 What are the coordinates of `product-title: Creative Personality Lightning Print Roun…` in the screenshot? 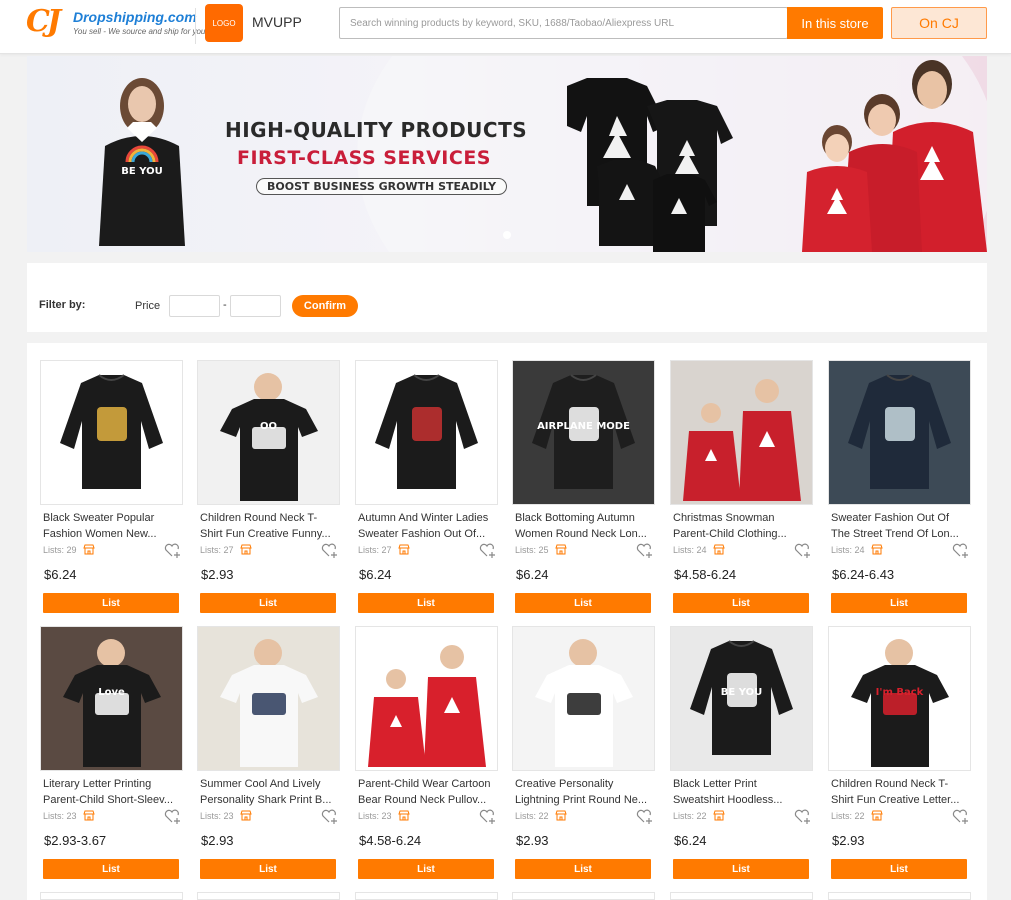 It's located at (583, 792).